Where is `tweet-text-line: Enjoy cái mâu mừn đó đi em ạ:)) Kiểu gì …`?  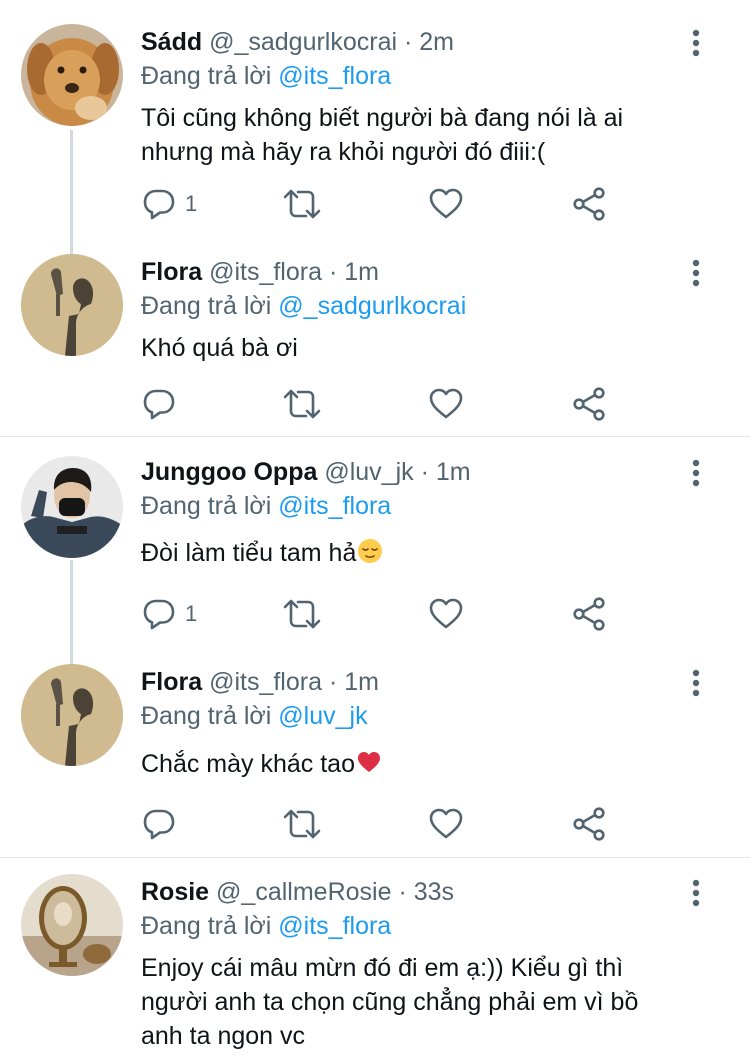 tweet-text-line: Enjoy cái mâu mừn đó đi em ạ:)) Kiểu gì … is located at coordinates (382, 968).